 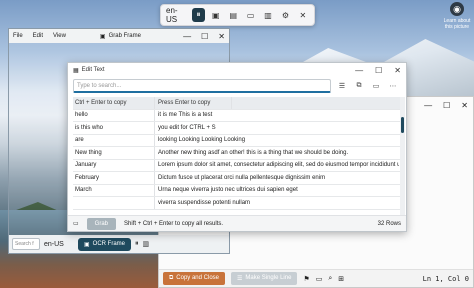 What do you see at coordinates (341, 279) in the screenshot?
I see `grid-icon: ⊞` at bounding box center [341, 279].